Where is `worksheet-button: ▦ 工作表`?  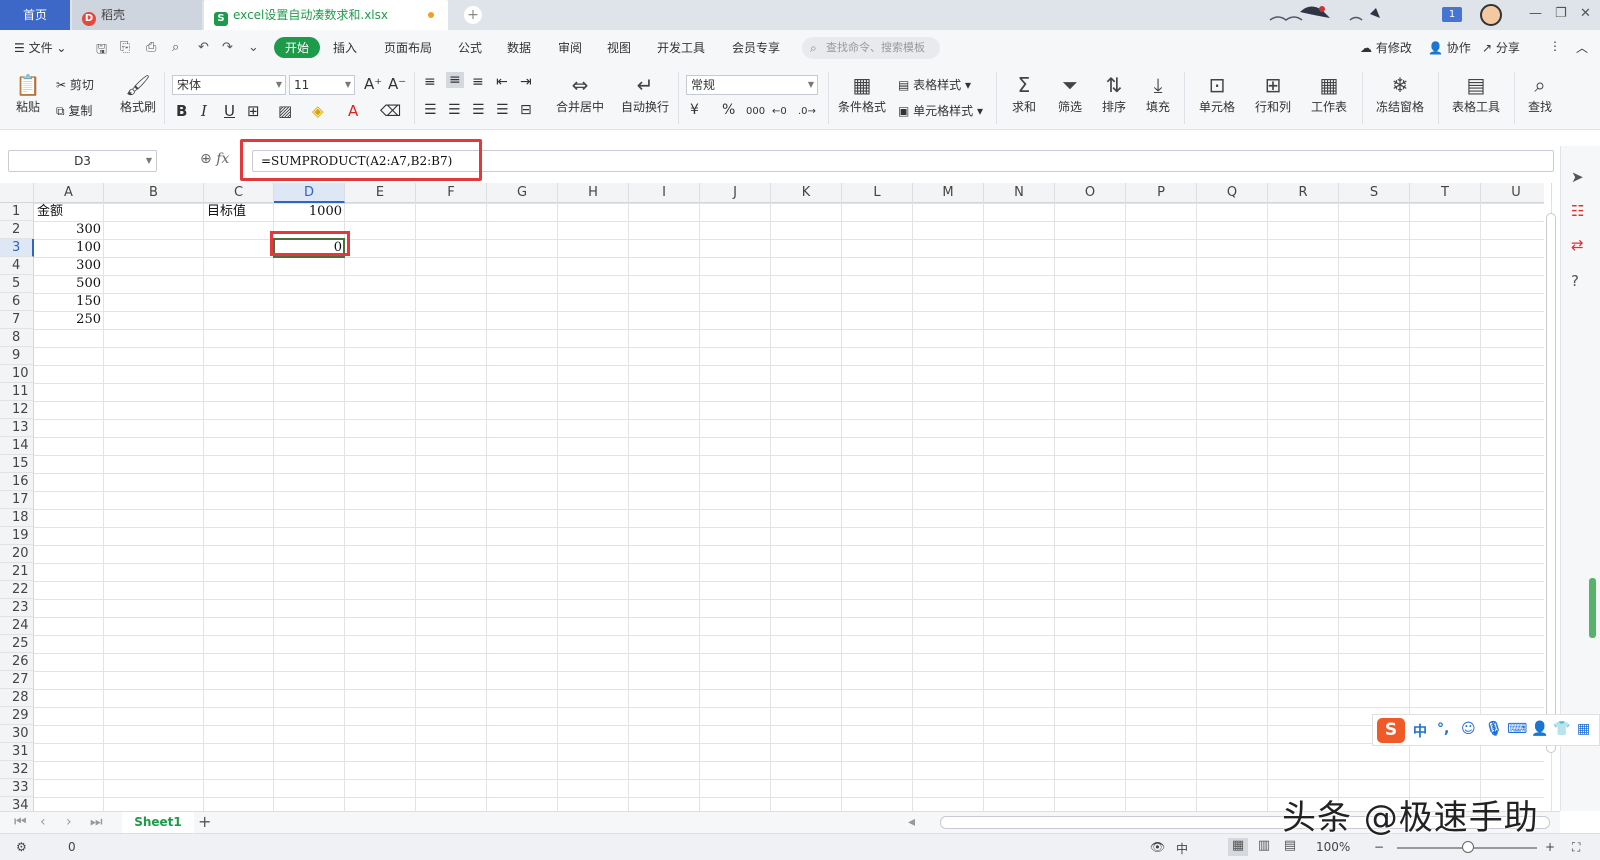 worksheet-button: ▦ 工作表 is located at coordinates (1329, 93).